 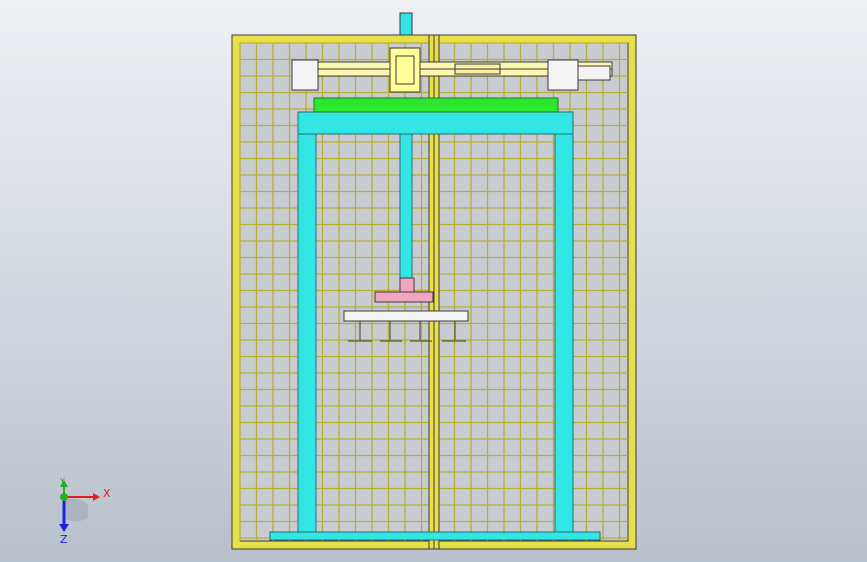 I want to click on z-axis-label: Z, so click(x=64, y=539).